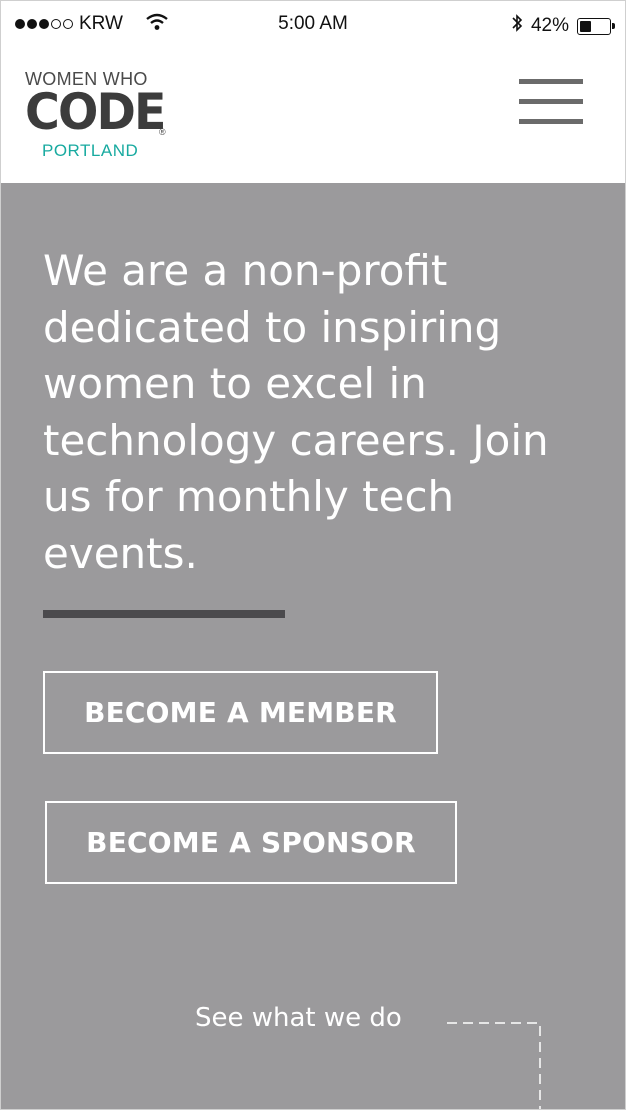 This screenshot has width=626, height=1110. What do you see at coordinates (549, 25) in the screenshot?
I see `battery-percent: 42%` at bounding box center [549, 25].